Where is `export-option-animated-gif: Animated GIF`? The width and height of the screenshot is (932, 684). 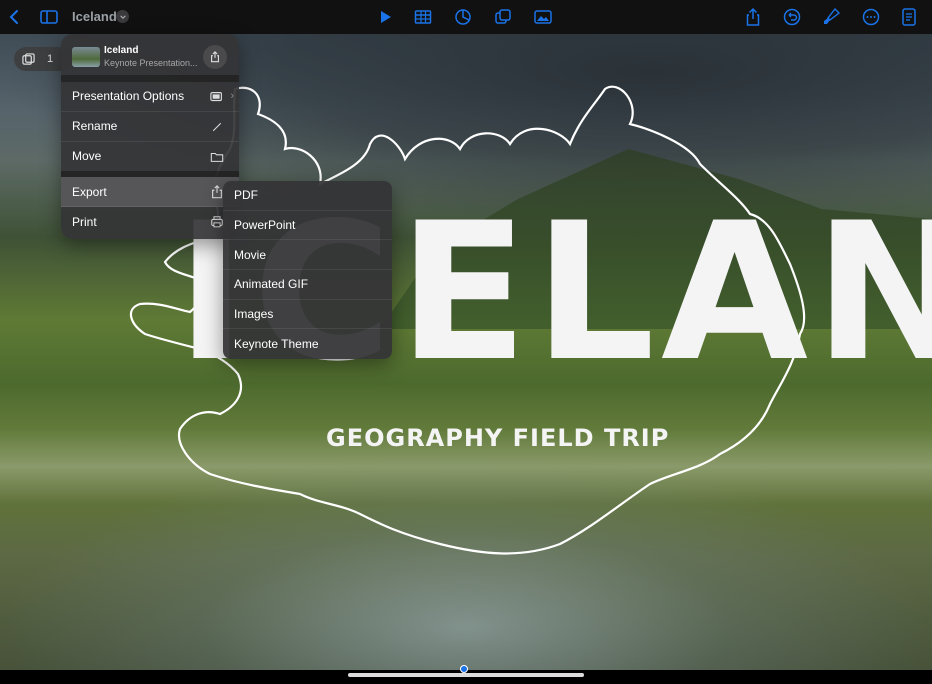 export-option-animated-gif: Animated GIF is located at coordinates (307, 285).